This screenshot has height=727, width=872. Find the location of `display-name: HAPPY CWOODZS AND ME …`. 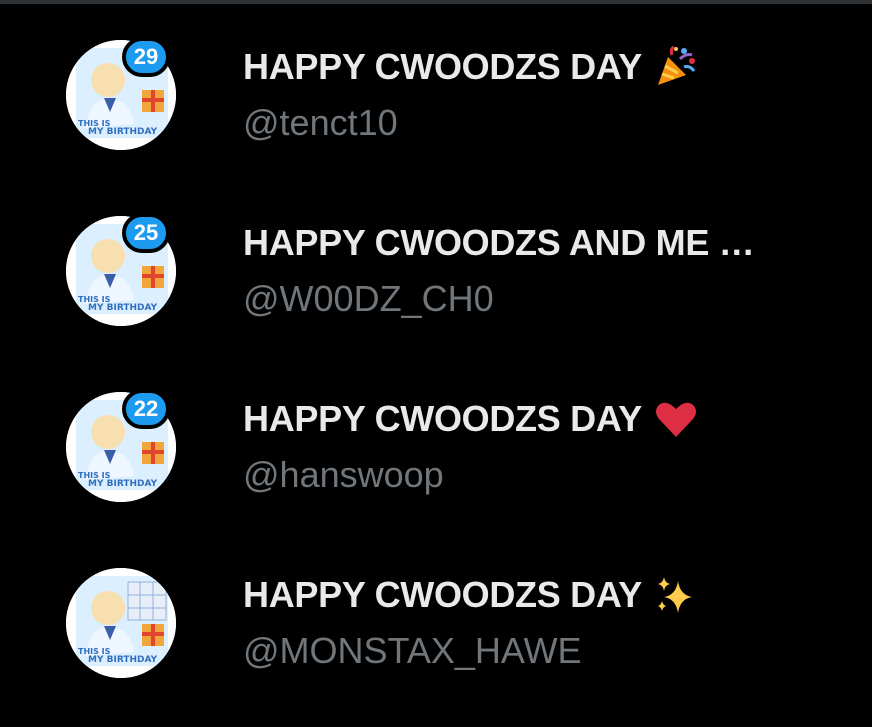

display-name: HAPPY CWOODZS AND ME … is located at coordinates (499, 242).